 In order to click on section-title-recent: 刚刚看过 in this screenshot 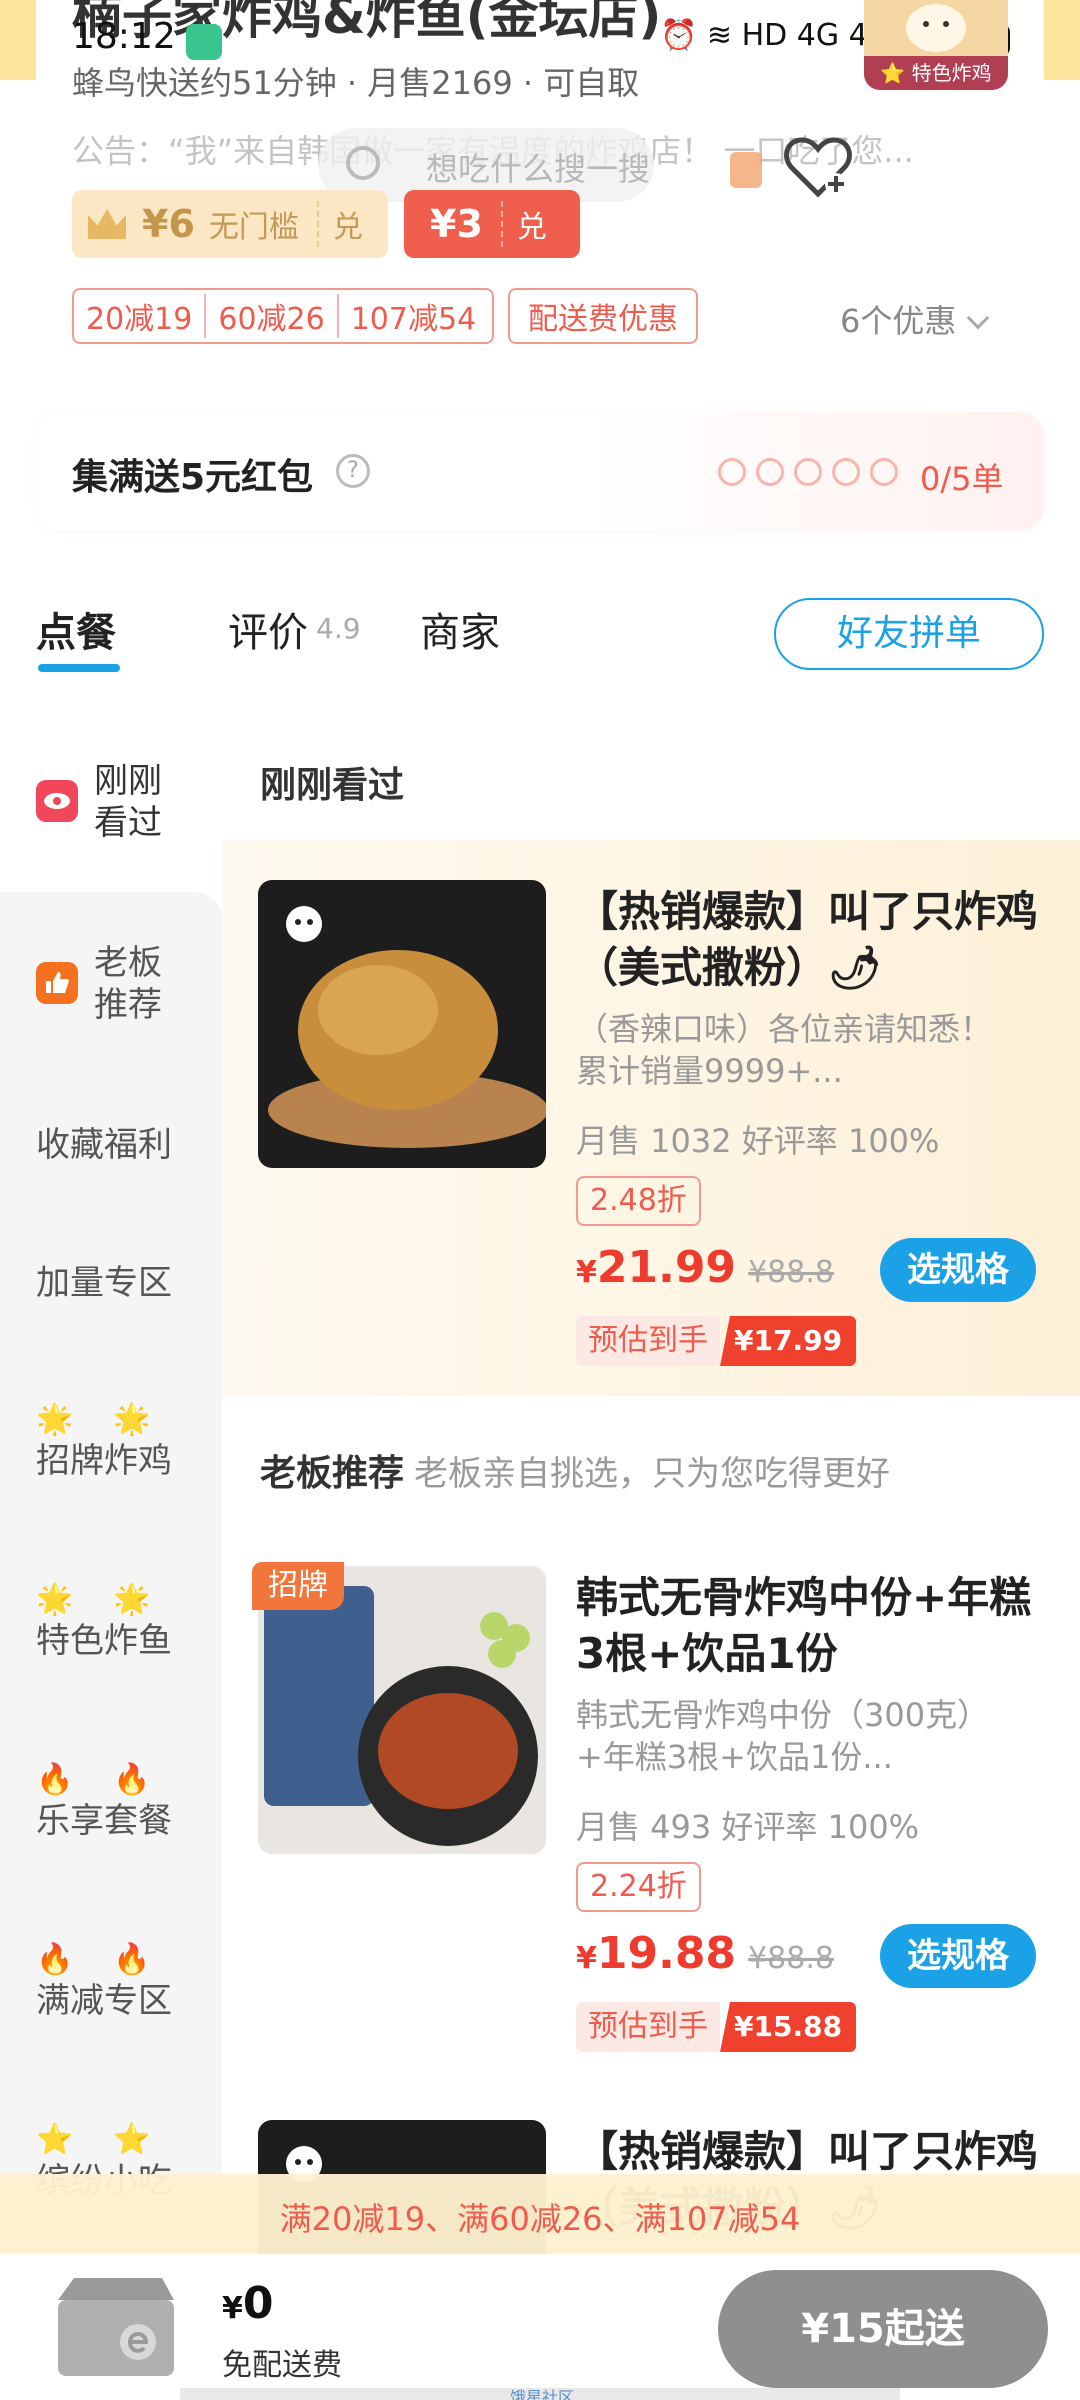, I will do `click(332, 785)`.